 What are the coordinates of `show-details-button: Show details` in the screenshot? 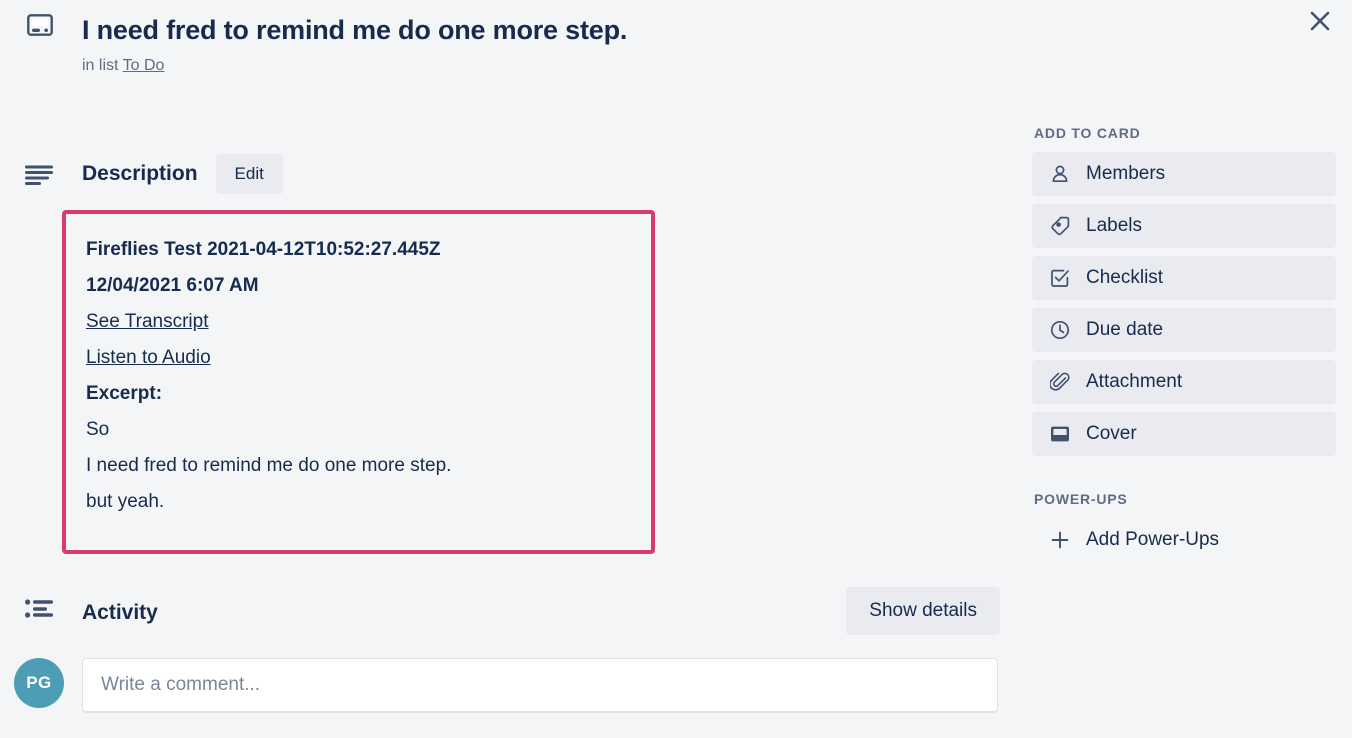 It's located at (923, 611).